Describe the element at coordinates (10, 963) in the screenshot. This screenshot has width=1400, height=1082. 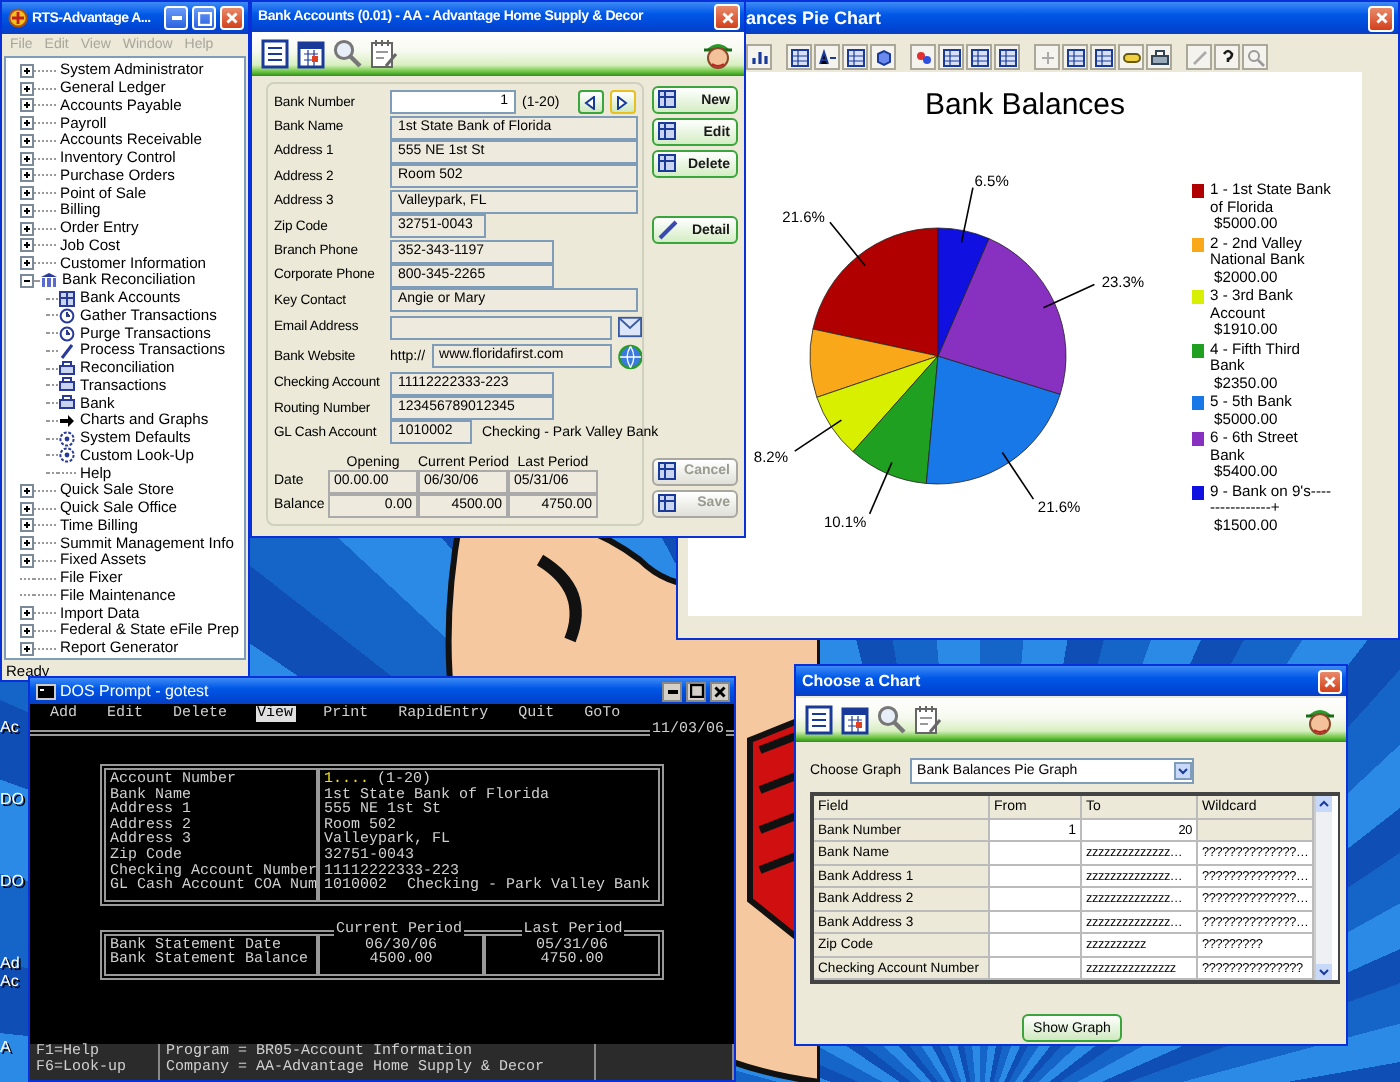
I see `desktop-icon-label: Ad` at that location.